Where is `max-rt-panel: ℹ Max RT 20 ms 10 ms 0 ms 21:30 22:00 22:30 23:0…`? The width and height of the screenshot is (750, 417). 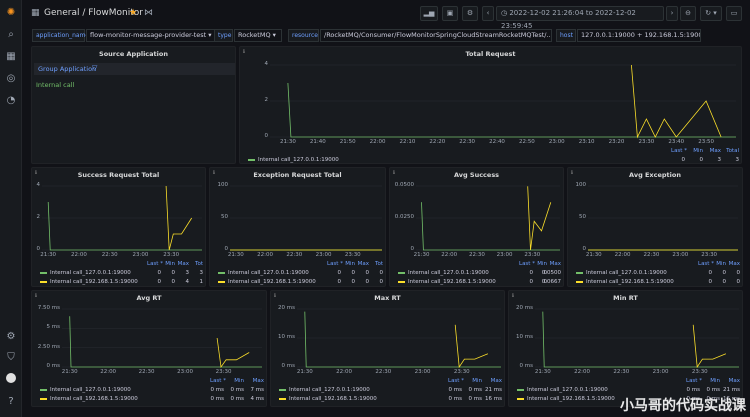
max-rt-panel: ℹ Max RT 20 ms 10 ms 0 ms 21:30 22:00 22:30 23:0… is located at coordinates (387, 348).